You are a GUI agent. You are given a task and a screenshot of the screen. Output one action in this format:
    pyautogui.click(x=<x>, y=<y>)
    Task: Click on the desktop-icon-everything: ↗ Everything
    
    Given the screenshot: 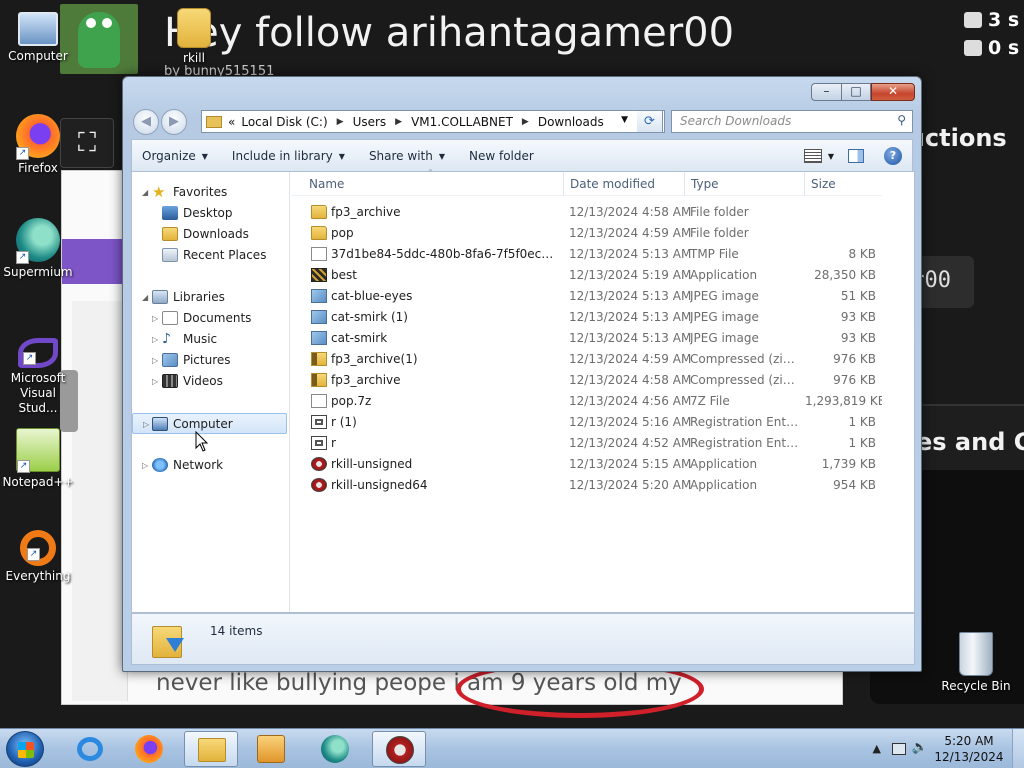 What is the action you would take?
    pyautogui.click(x=38, y=557)
    